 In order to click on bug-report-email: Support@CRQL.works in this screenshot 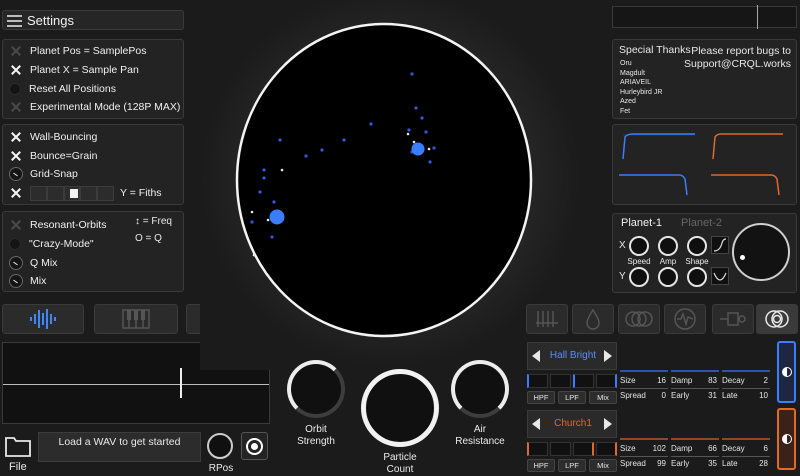, I will do `click(737, 64)`.